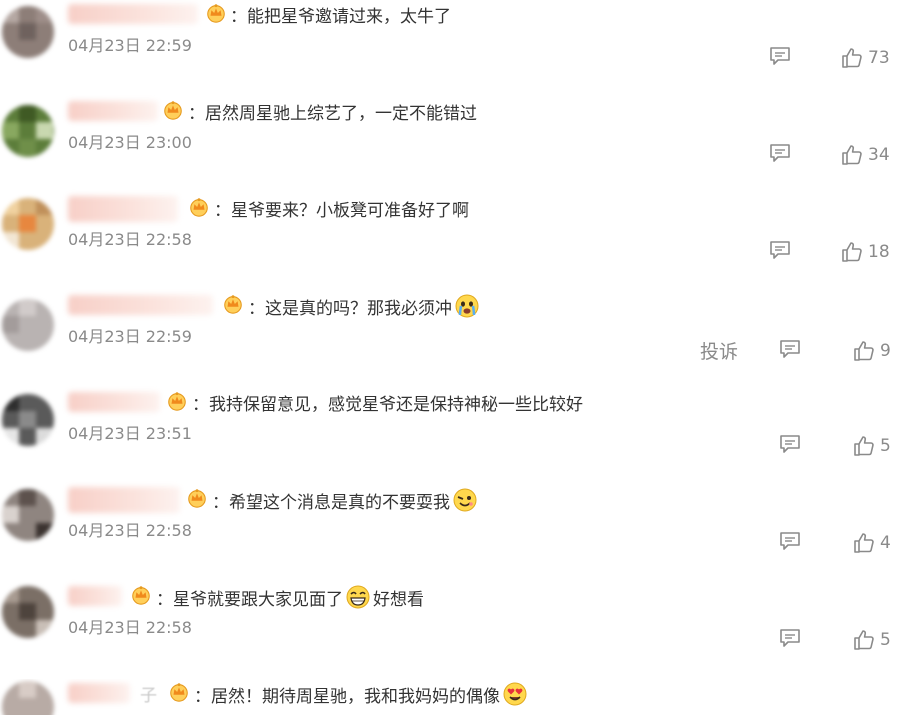  I want to click on comment-text-suffix: 好想看, so click(398, 599).